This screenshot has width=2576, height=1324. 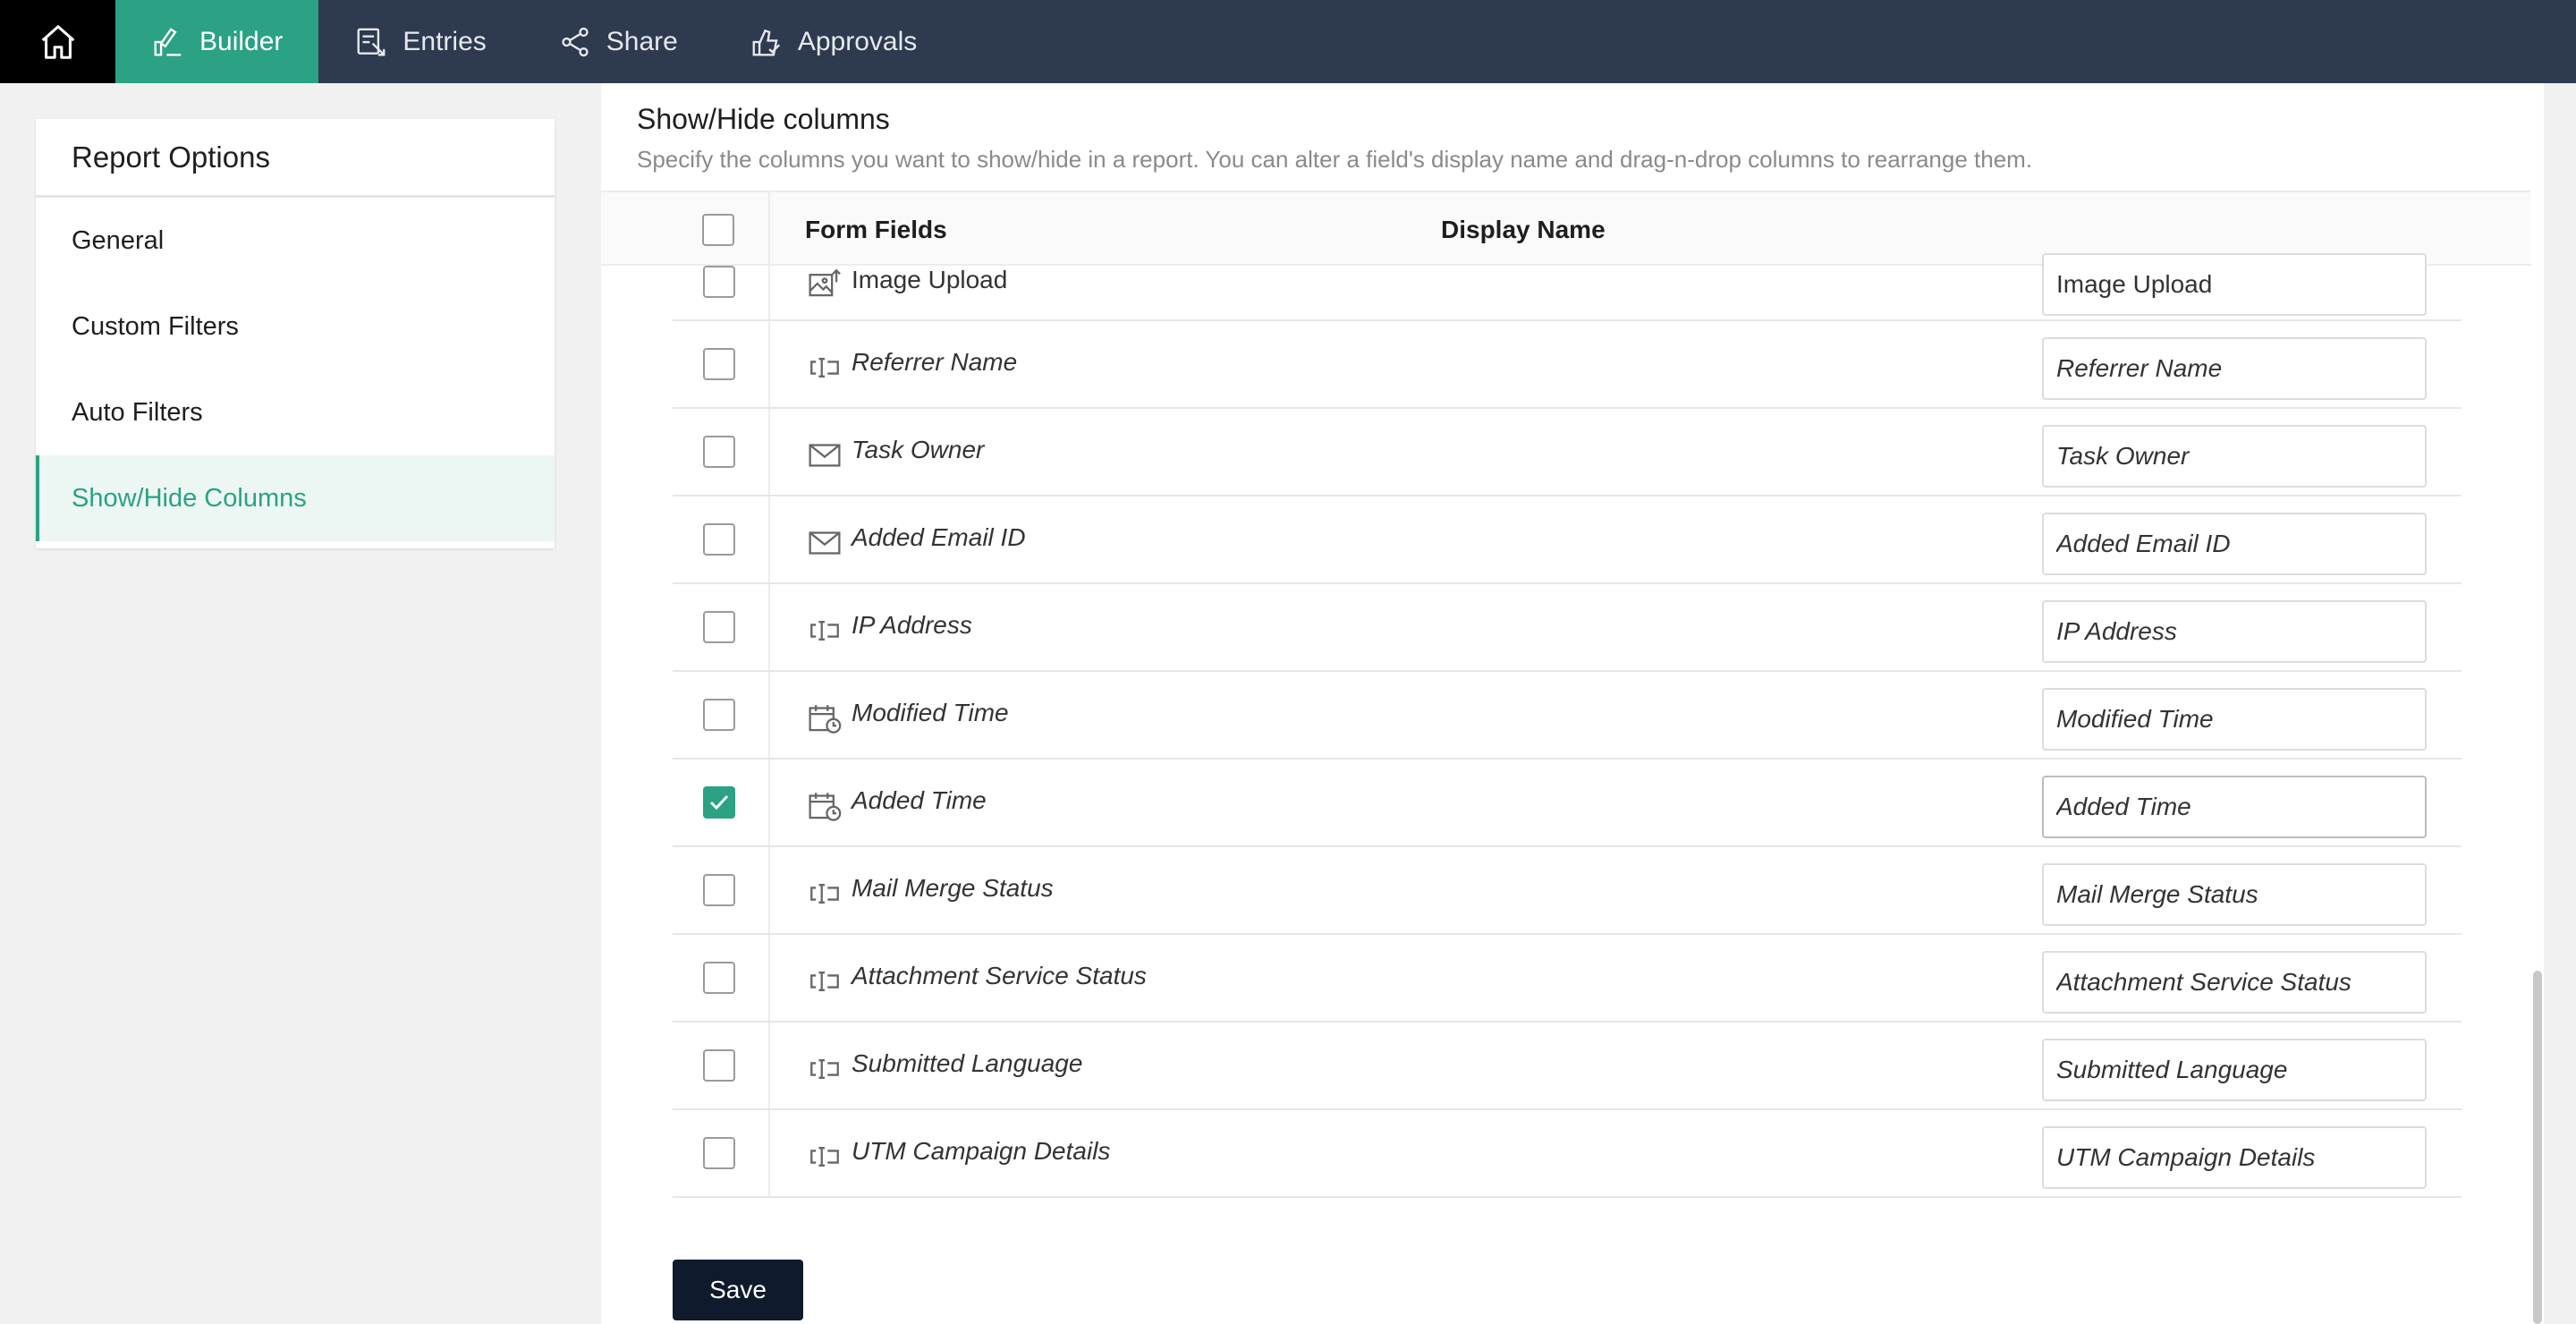 I want to click on table-row: UTM Campaign Details, so click(x=1567, y=1154).